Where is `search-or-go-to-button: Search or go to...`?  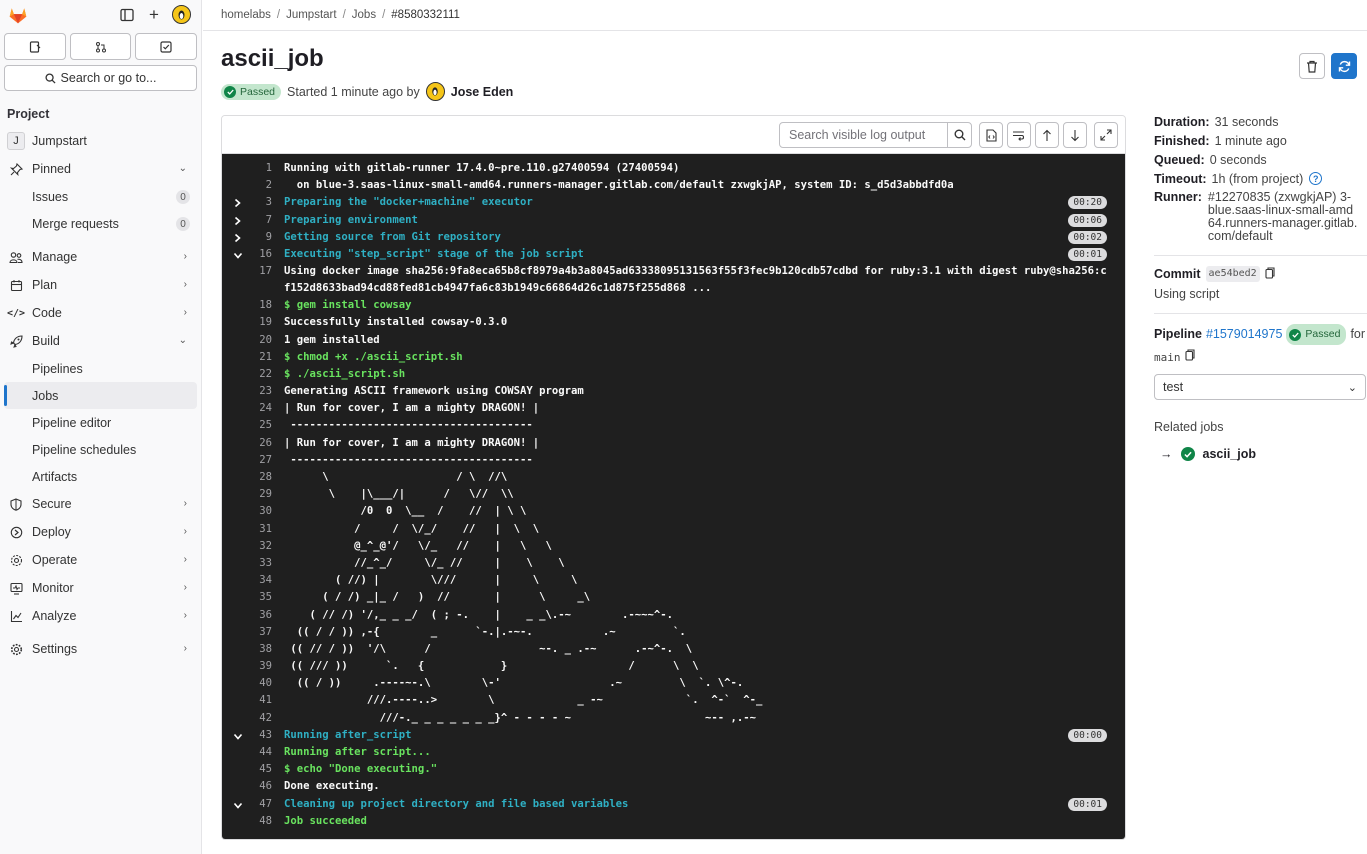 search-or-go-to-button: Search or go to... is located at coordinates (100, 78).